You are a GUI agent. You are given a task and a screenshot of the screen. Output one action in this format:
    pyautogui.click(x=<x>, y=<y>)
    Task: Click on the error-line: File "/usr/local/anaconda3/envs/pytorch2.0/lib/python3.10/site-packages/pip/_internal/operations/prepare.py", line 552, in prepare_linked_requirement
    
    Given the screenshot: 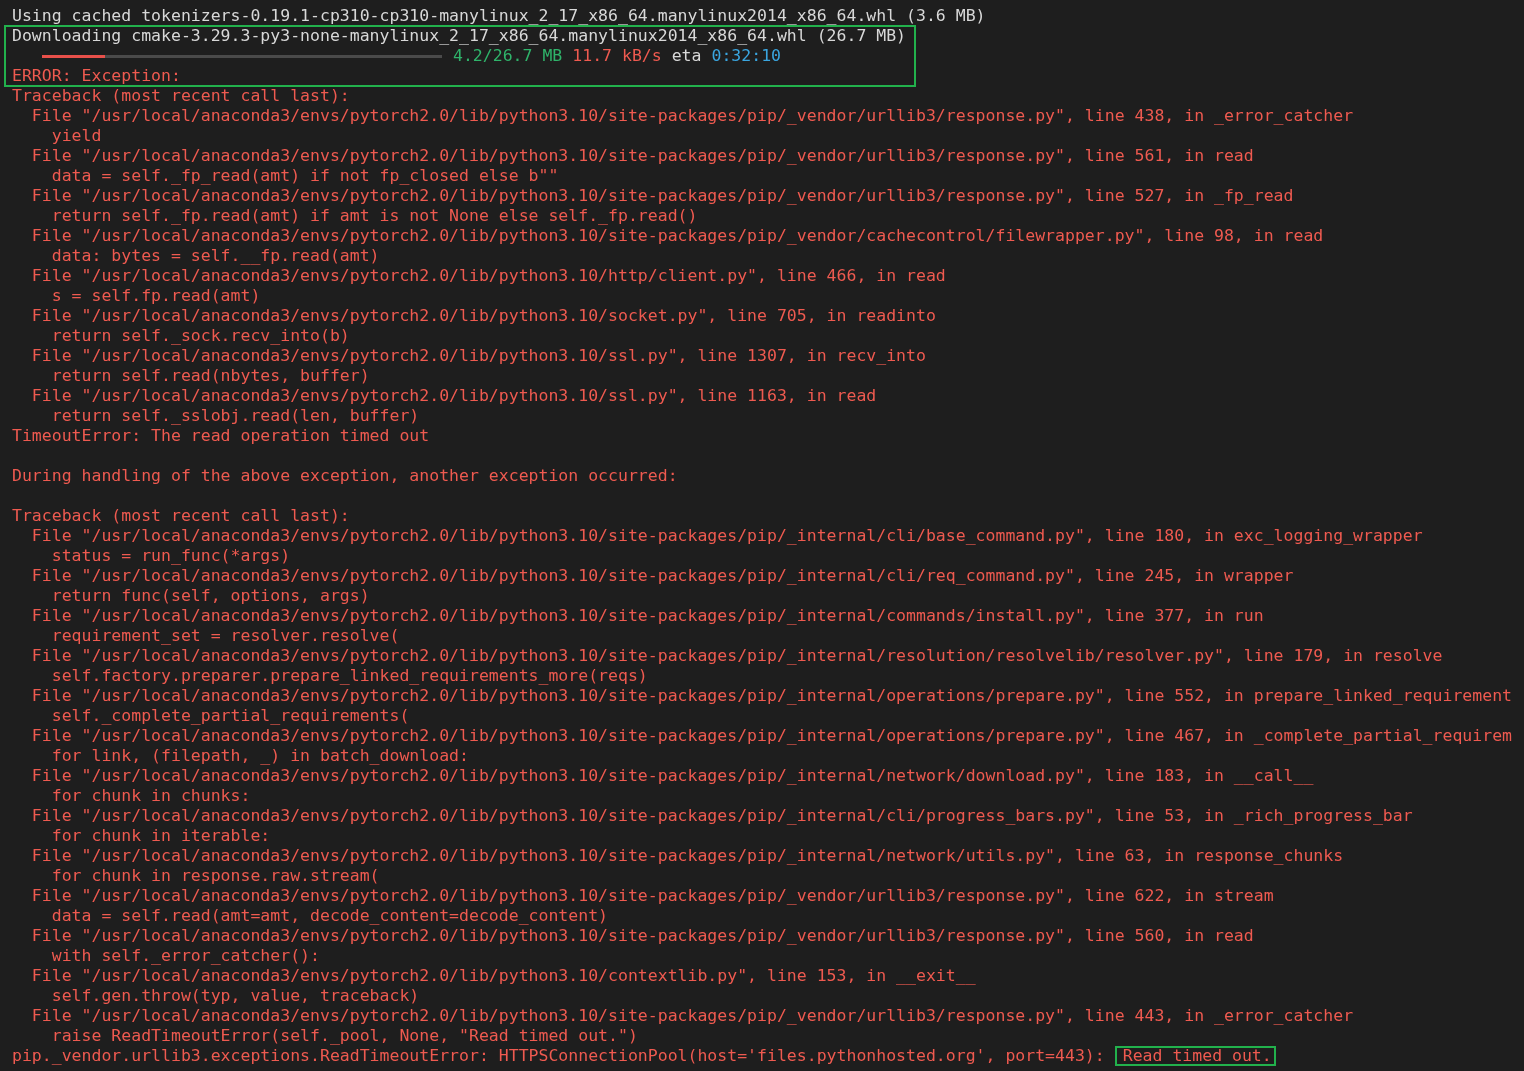 What is the action you would take?
    pyautogui.click(x=771, y=696)
    